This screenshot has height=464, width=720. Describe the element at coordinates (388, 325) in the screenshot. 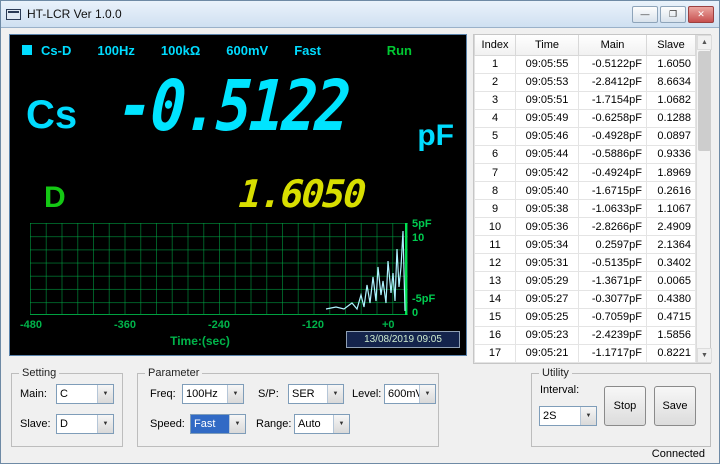

I see `x-tick: +0` at that location.